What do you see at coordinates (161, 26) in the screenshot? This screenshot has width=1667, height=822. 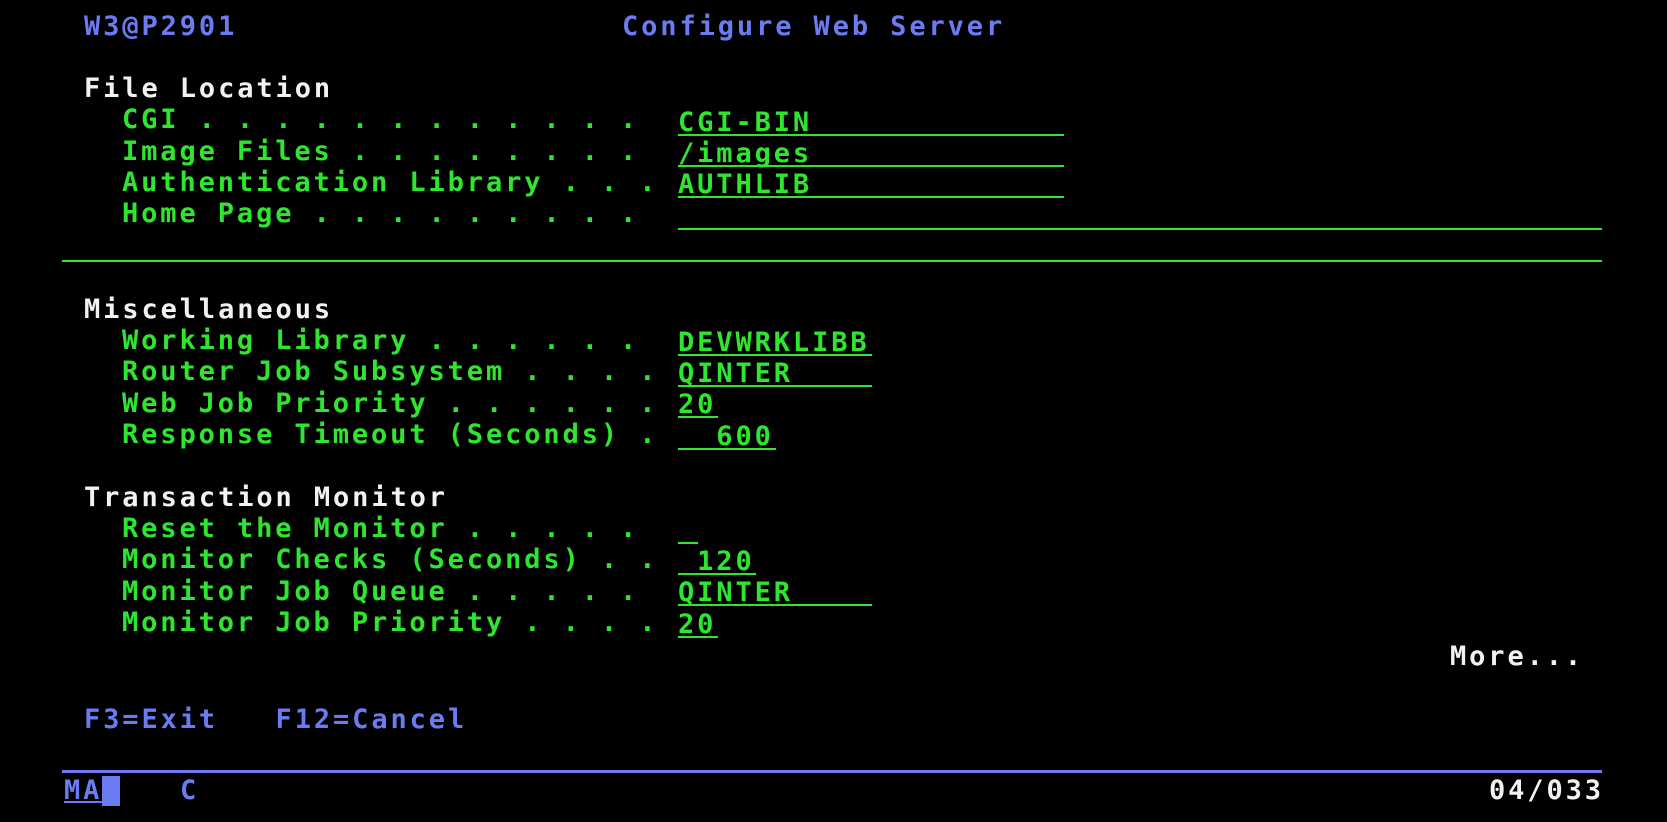 I see `program-id: W3@P2901` at bounding box center [161, 26].